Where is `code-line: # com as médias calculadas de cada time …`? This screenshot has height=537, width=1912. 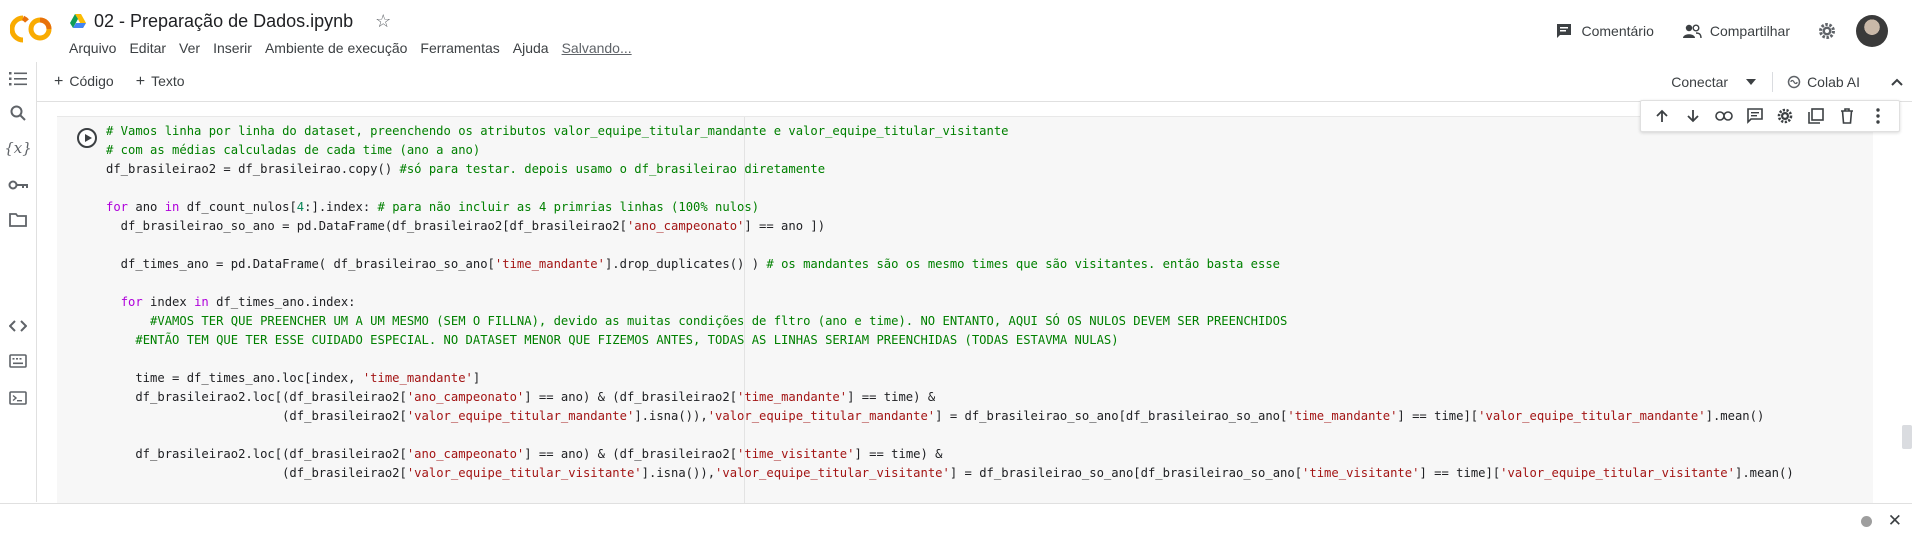
code-line: # com as médias calculadas de cada time … is located at coordinates (950, 150).